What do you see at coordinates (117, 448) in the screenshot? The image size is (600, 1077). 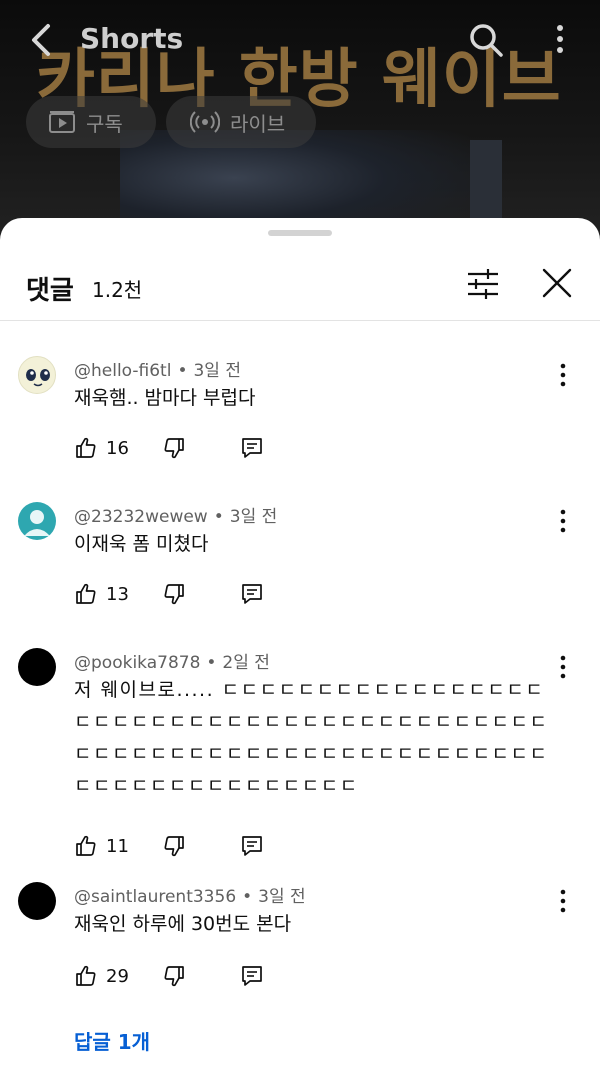 I see `like-count: 16` at bounding box center [117, 448].